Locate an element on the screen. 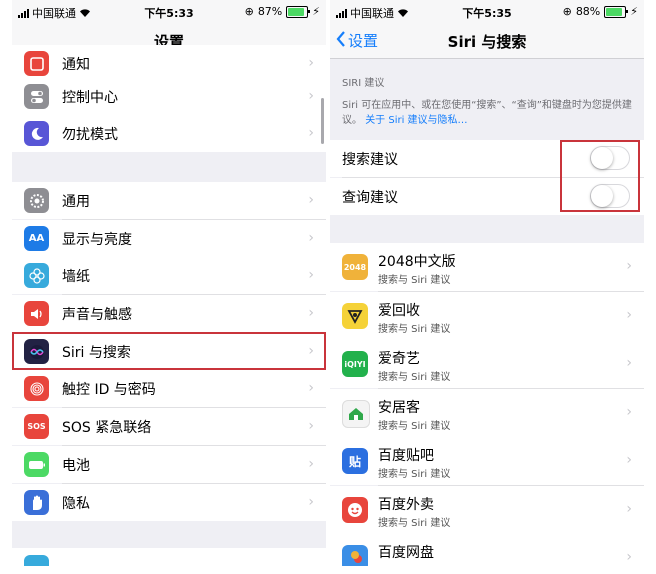 This screenshot has height=574, width=656. row-label: 墙纸 is located at coordinates (76, 277).